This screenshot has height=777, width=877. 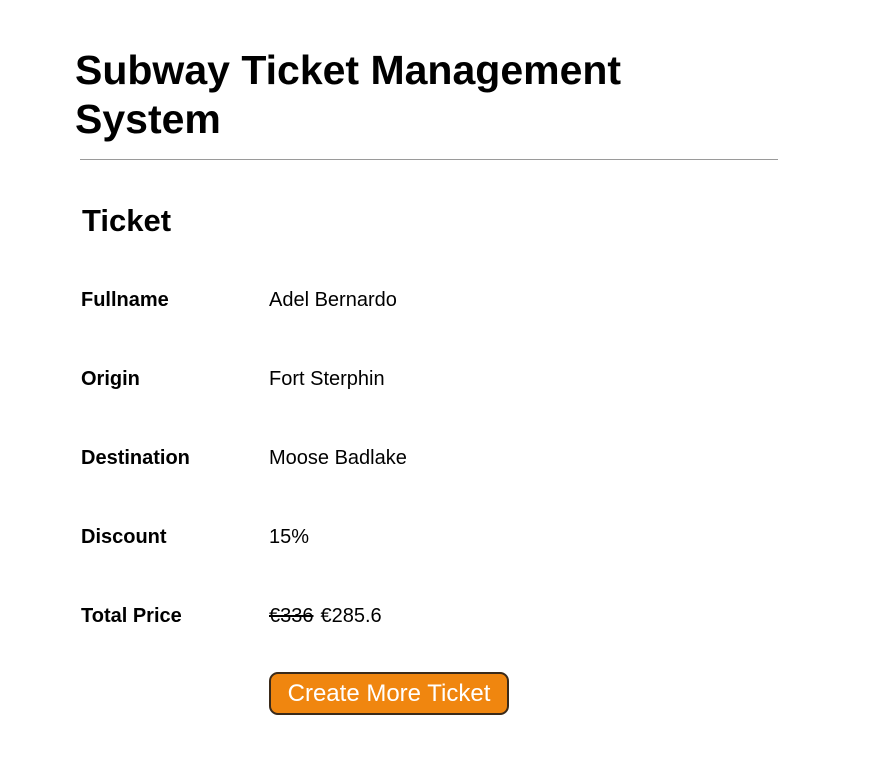 What do you see at coordinates (135, 458) in the screenshot?
I see `destination-label: Destination` at bounding box center [135, 458].